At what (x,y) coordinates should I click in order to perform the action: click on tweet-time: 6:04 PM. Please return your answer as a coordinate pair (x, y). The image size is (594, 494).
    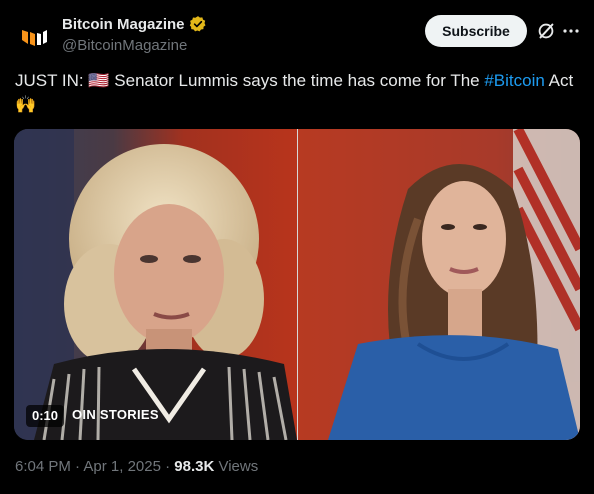
    Looking at the image, I should click on (43, 466).